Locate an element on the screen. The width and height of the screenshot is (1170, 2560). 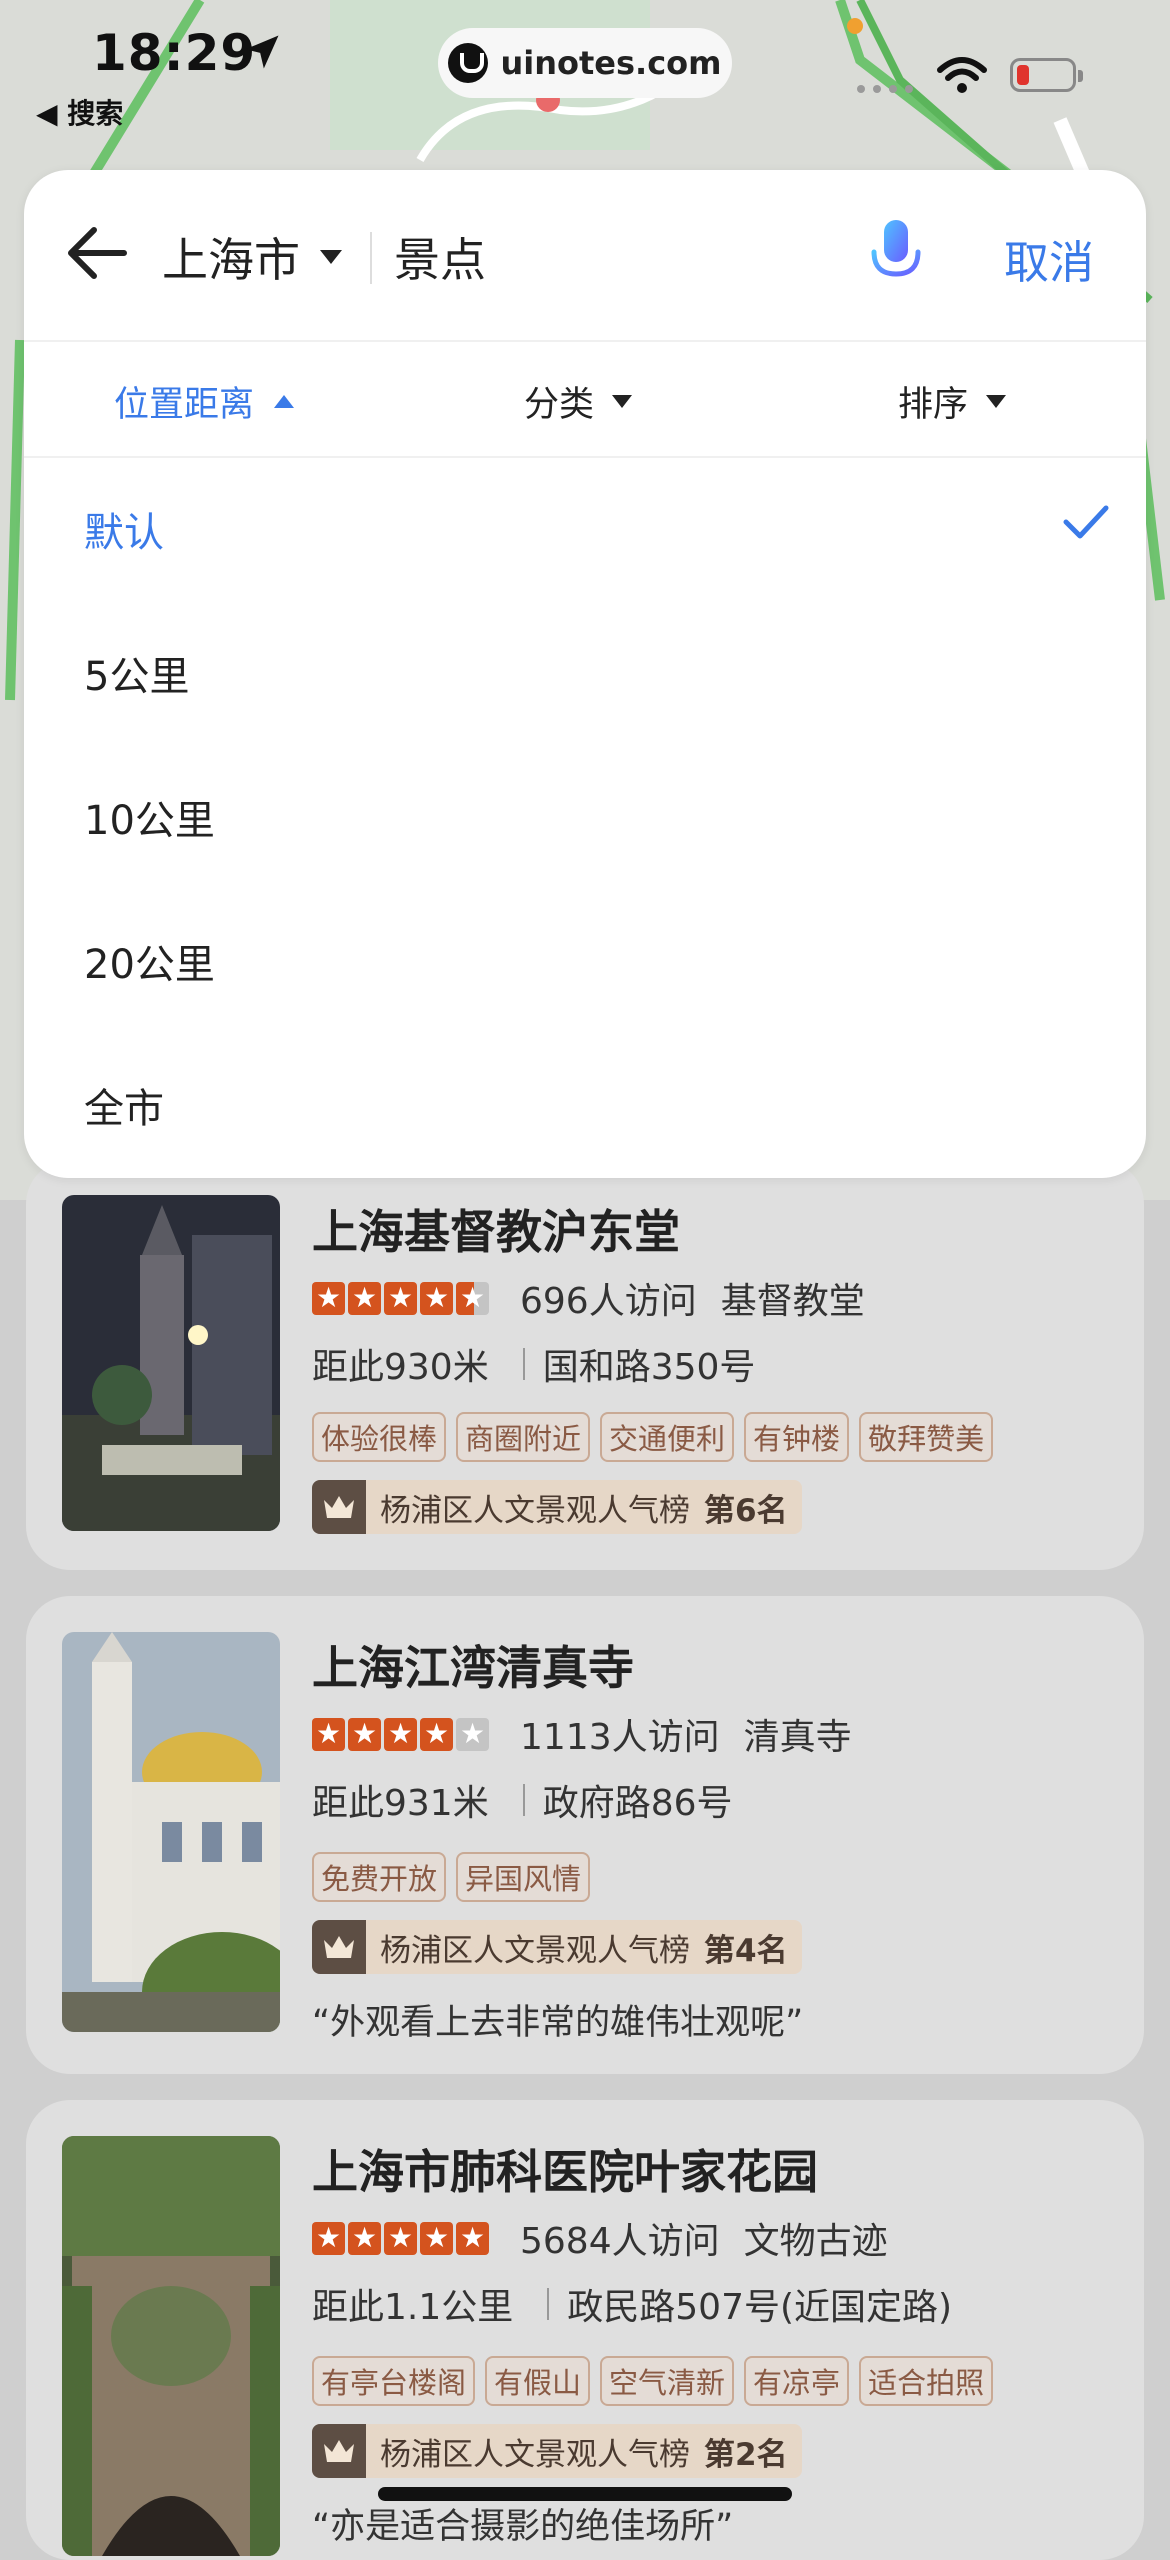
microphone-icon is located at coordinates (896, 256).